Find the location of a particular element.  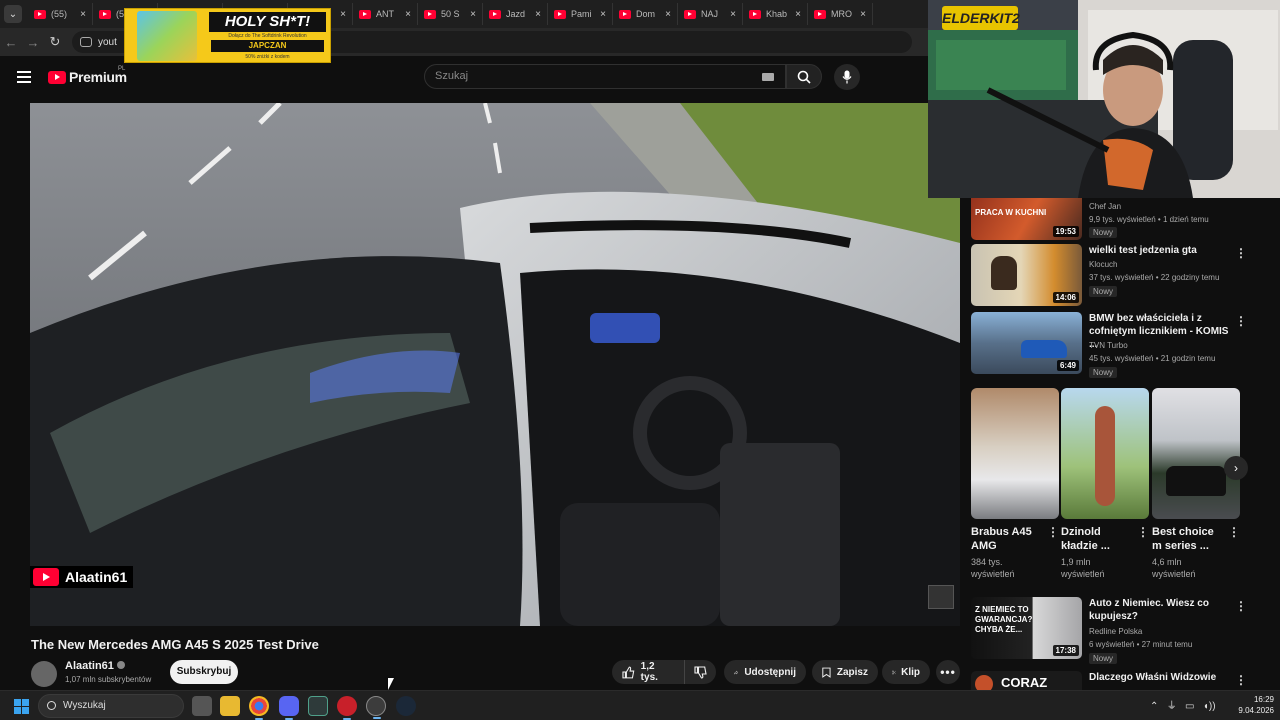

youtube-play-icon is located at coordinates (57, 77).